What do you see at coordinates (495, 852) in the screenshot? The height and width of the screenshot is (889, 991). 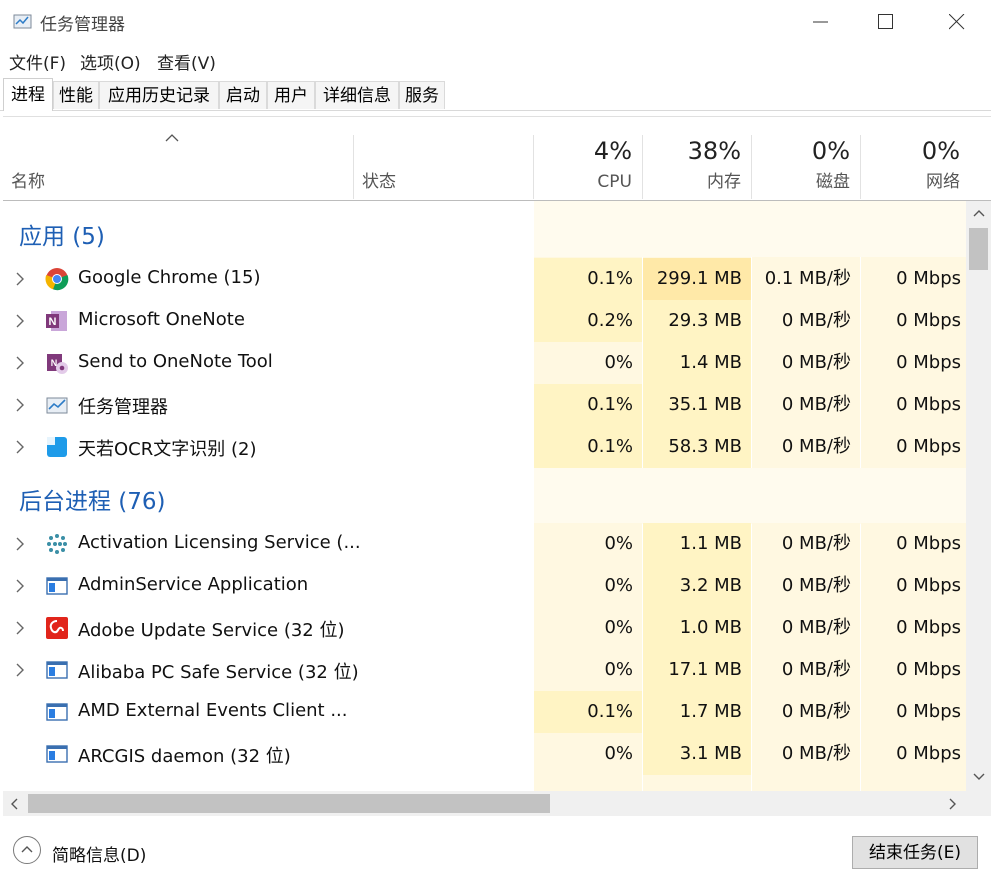 I see `footer: 简略信息(D) 结束任务(E)` at bounding box center [495, 852].